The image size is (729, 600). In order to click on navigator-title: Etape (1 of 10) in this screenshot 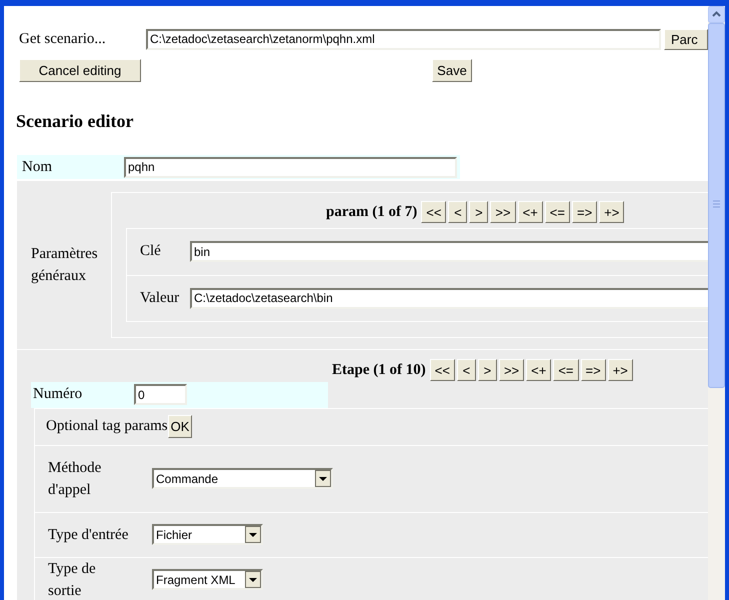, I will do `click(379, 370)`.